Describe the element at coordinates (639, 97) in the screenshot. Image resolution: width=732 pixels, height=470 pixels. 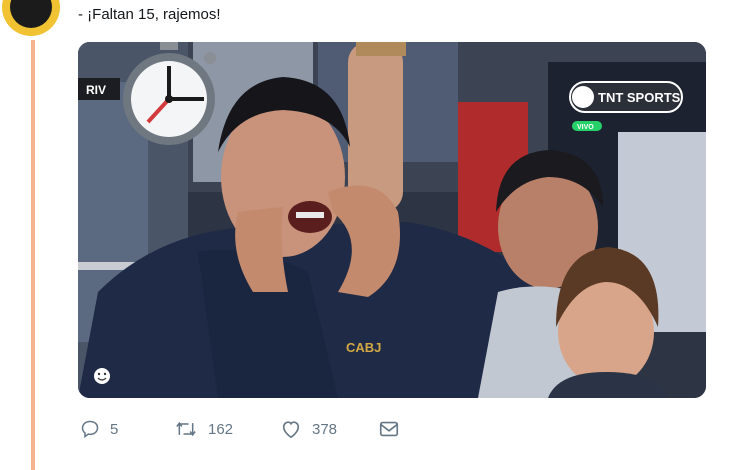
I see `broadcaster-name: TNT SPORTS` at that location.